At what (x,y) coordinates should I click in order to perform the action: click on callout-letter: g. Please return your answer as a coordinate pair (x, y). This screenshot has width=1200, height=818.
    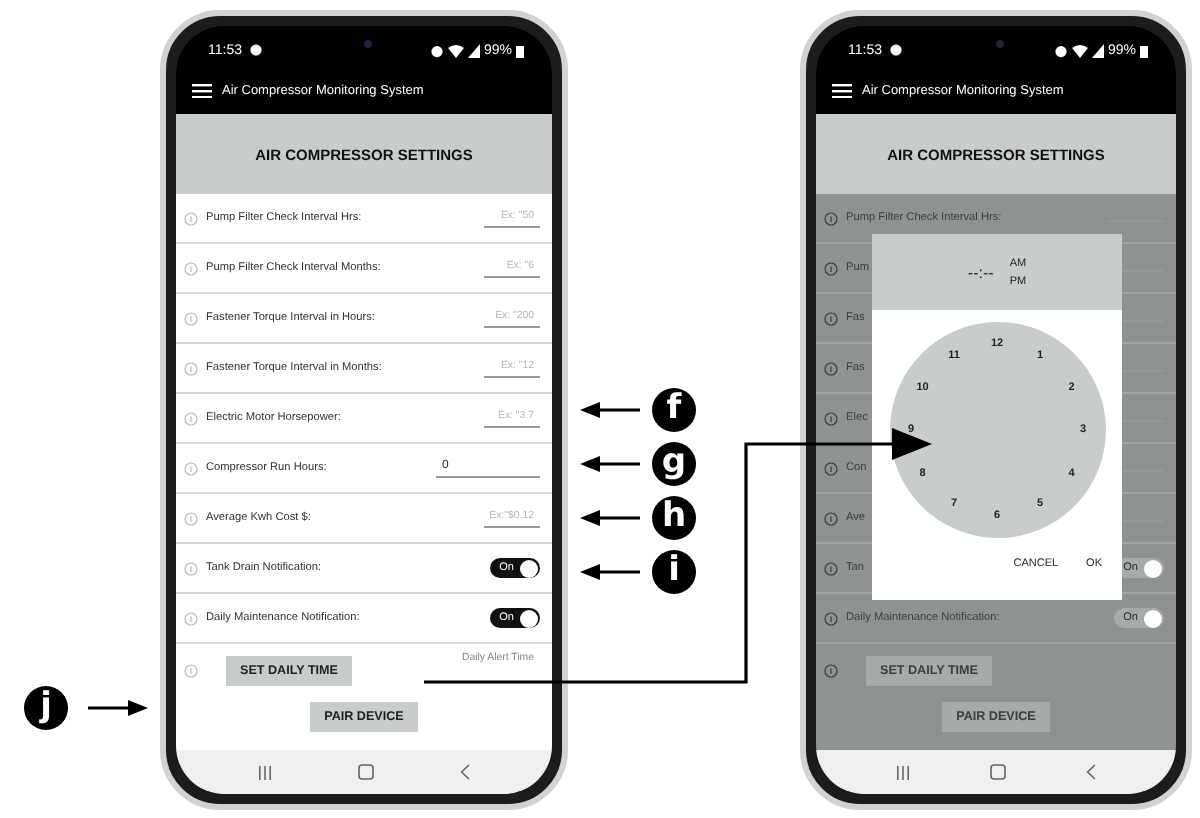
    Looking at the image, I should click on (674, 464).